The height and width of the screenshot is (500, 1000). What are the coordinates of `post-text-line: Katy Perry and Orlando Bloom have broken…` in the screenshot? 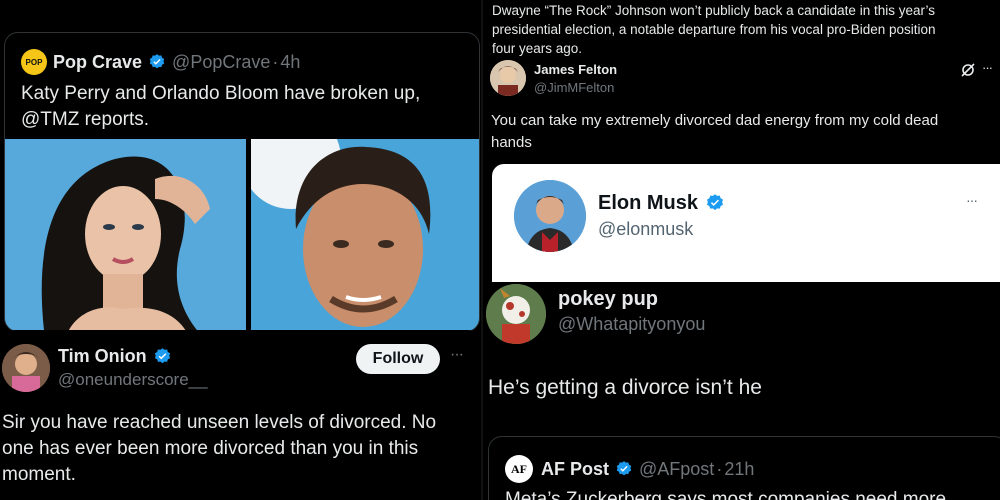 It's located at (221, 93).